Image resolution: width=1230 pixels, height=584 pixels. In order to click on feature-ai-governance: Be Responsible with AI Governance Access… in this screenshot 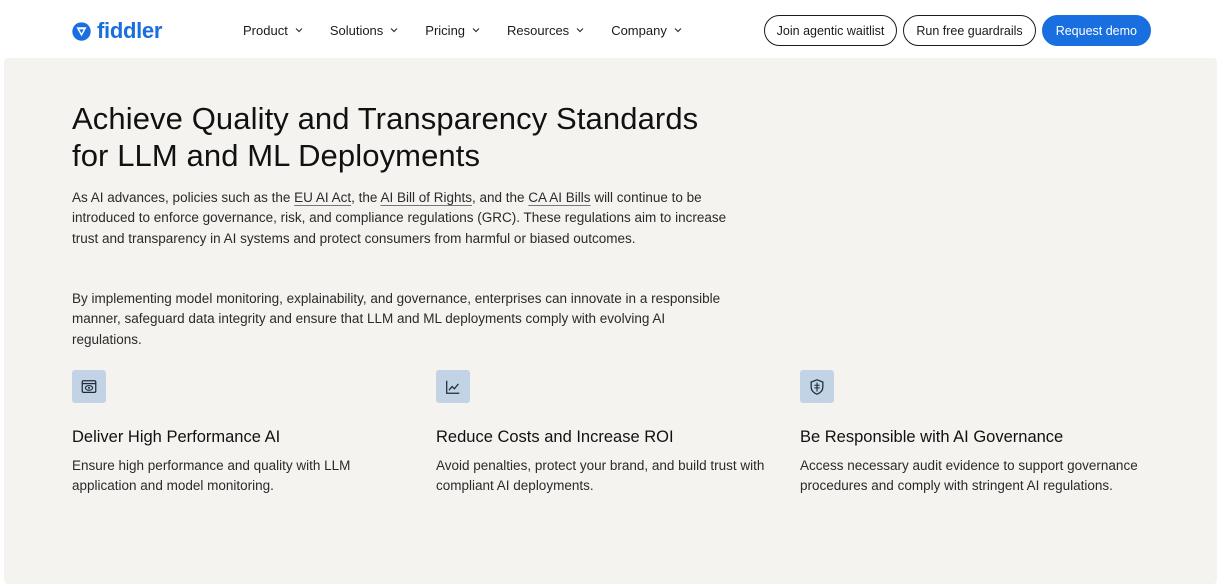, I will do `click(972, 433)`.